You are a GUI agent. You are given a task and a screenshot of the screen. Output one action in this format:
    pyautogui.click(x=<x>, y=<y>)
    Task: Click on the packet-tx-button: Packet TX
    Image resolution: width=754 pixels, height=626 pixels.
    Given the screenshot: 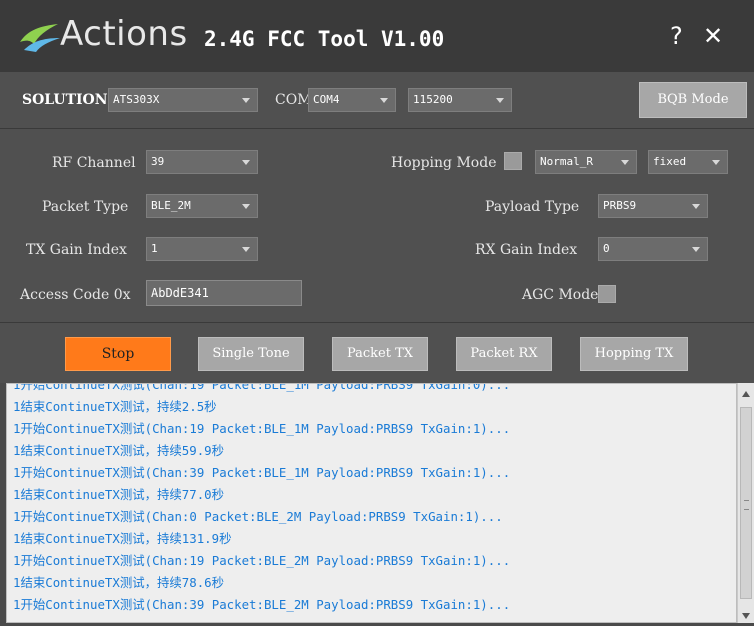 What is the action you would take?
    pyautogui.click(x=380, y=354)
    